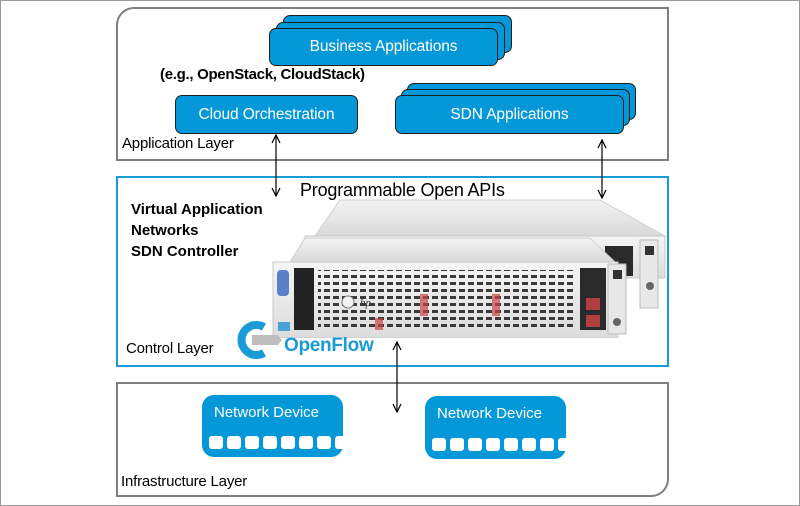 The height and width of the screenshot is (506, 800). Describe the element at coordinates (275, 426) in the screenshot. I see `network-device-1: Network Device` at that location.